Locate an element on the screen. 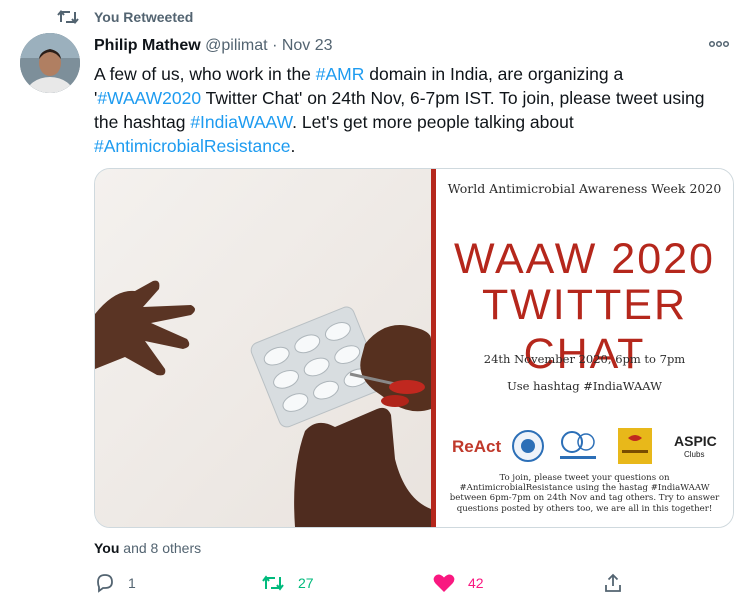  hashtag-link: #IndiaWAAW is located at coordinates (241, 122).